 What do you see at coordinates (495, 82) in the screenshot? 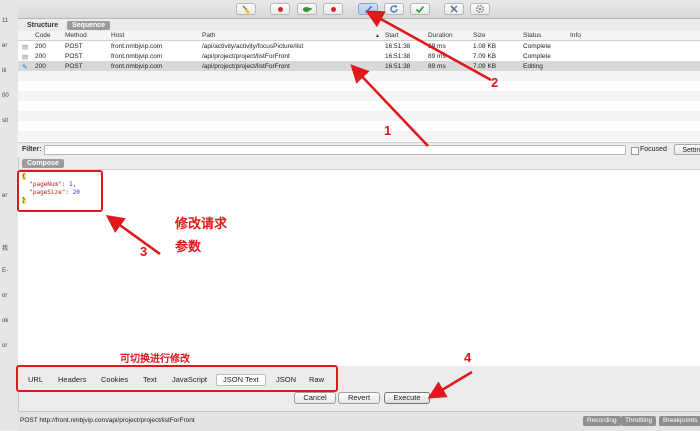
I see `annotation-number-2: 2` at bounding box center [495, 82].